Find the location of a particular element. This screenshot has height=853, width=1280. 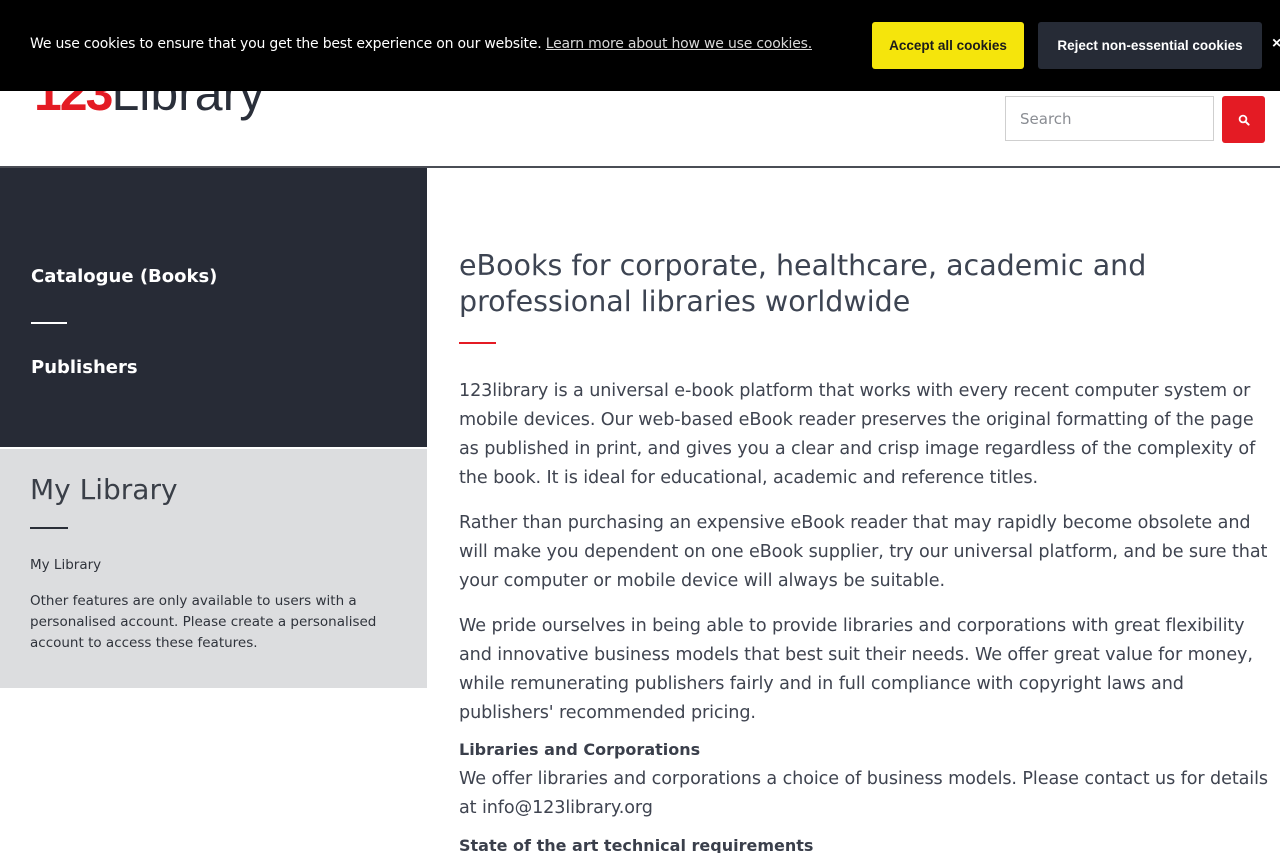

my-library-divider is located at coordinates (49, 528).